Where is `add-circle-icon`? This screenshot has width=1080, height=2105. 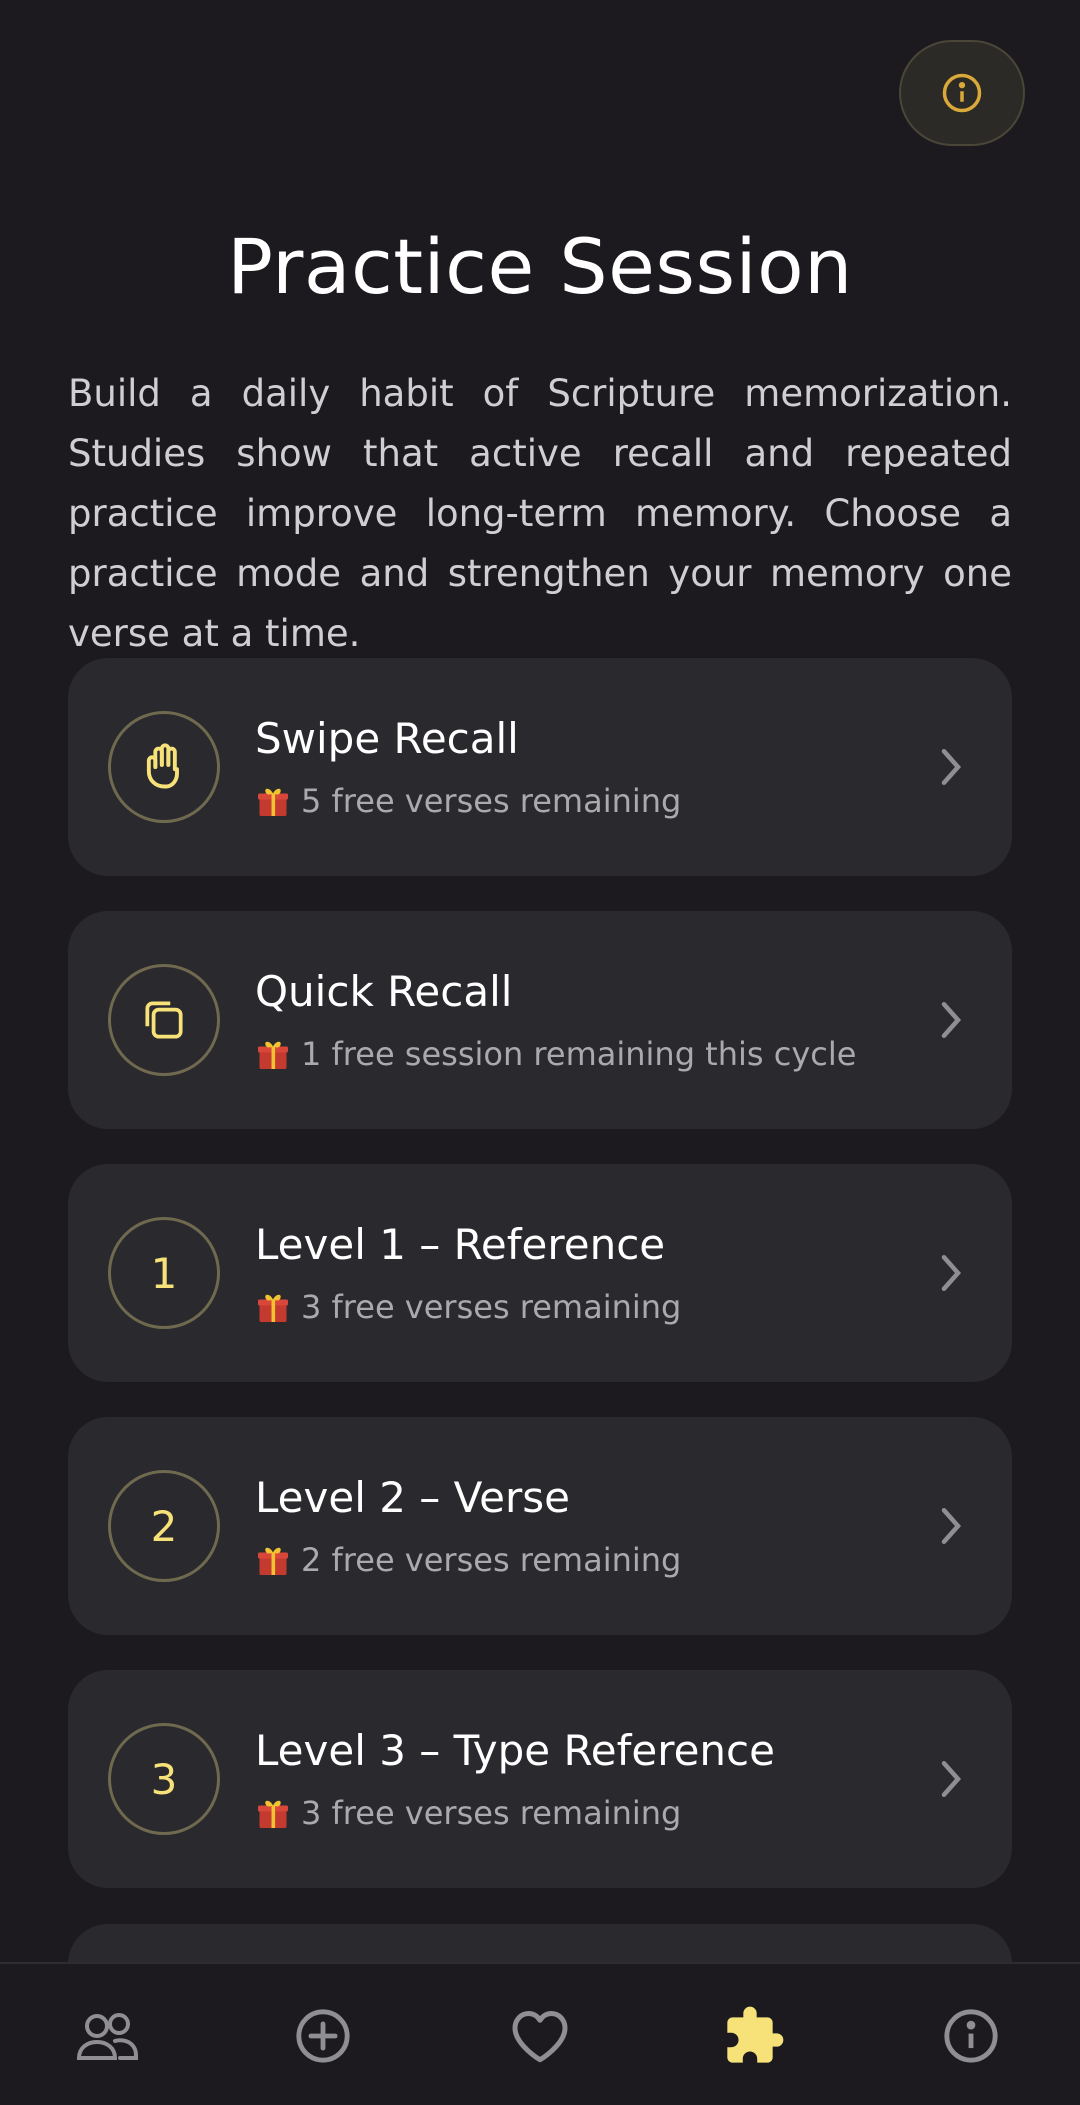
add-circle-icon is located at coordinates (323, 2036).